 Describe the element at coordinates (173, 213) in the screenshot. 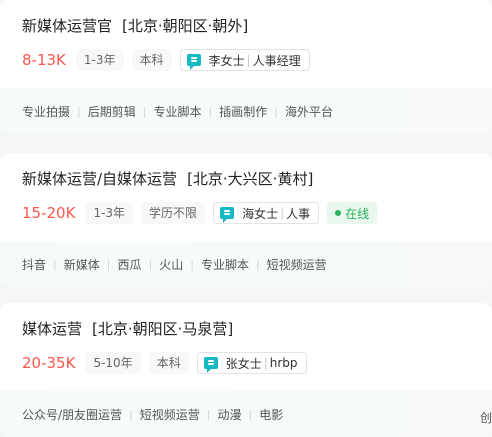

I see `education-tag: 学历不限` at that location.